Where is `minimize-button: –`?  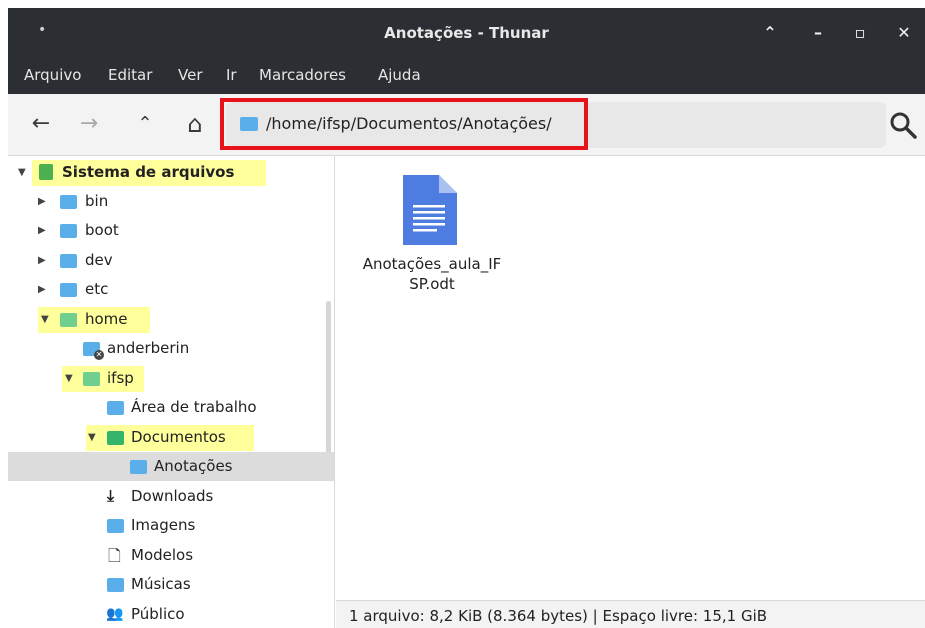
minimize-button: – is located at coordinates (818, 33).